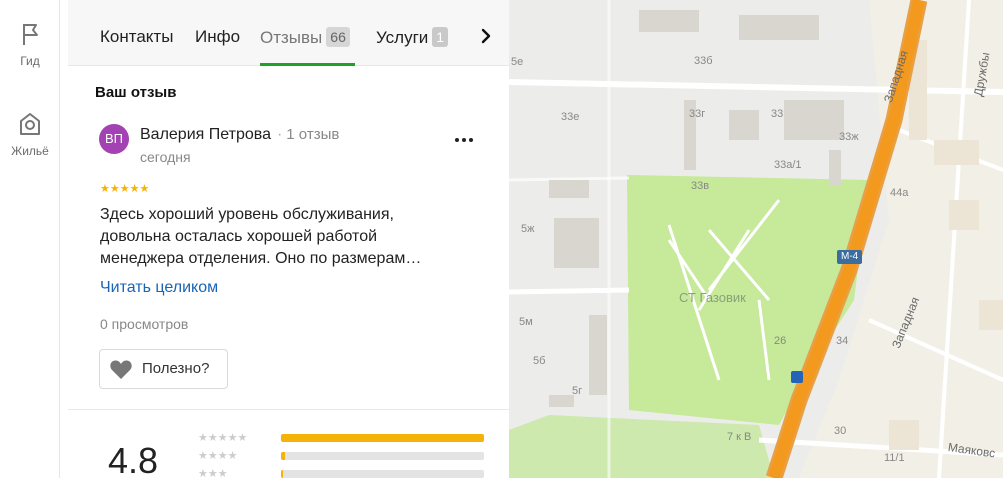 This screenshot has height=482, width=1003. Describe the element at coordinates (840, 431) in the screenshot. I see `map-label: 30` at that location.